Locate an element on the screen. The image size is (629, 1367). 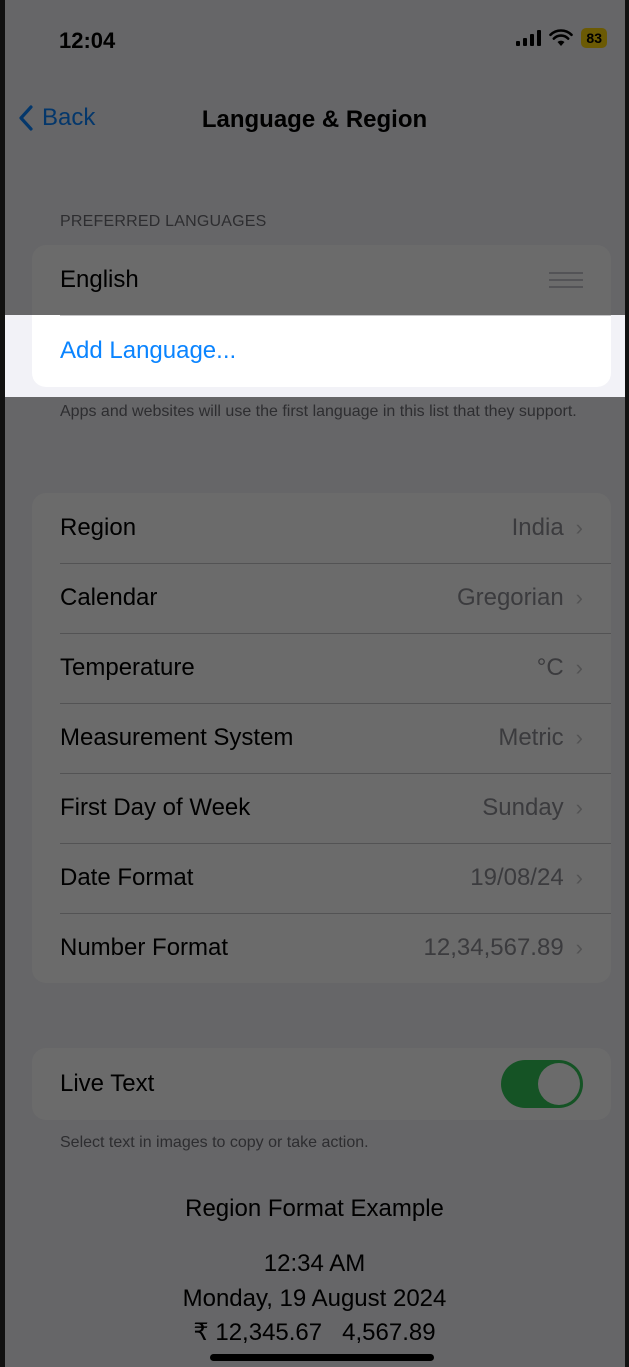
language-row-english: English is located at coordinates (321, 280).